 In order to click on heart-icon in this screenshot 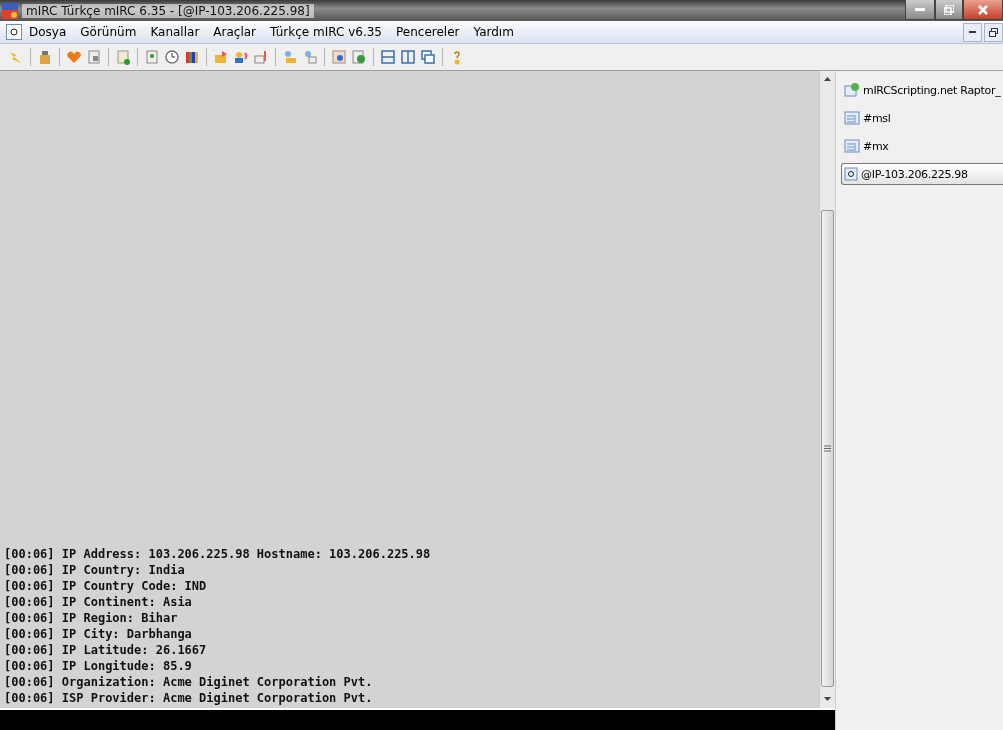, I will do `click(74, 57)`.